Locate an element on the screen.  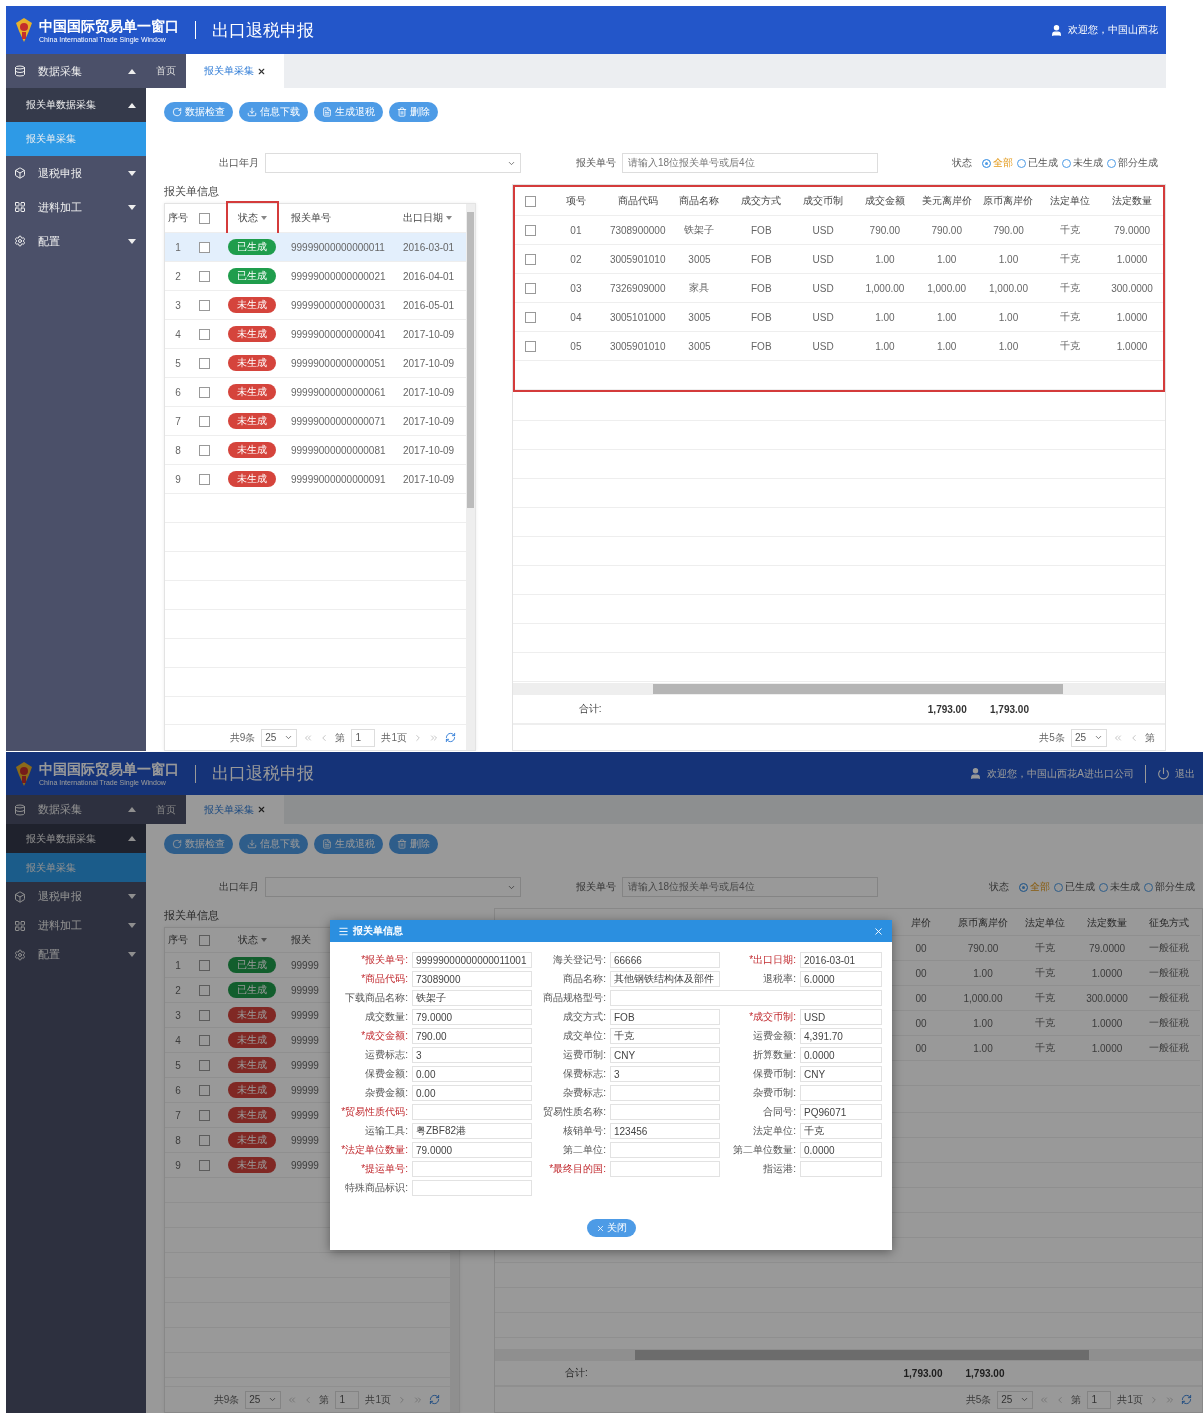
input-field: FOB is located at coordinates (665, 1017).